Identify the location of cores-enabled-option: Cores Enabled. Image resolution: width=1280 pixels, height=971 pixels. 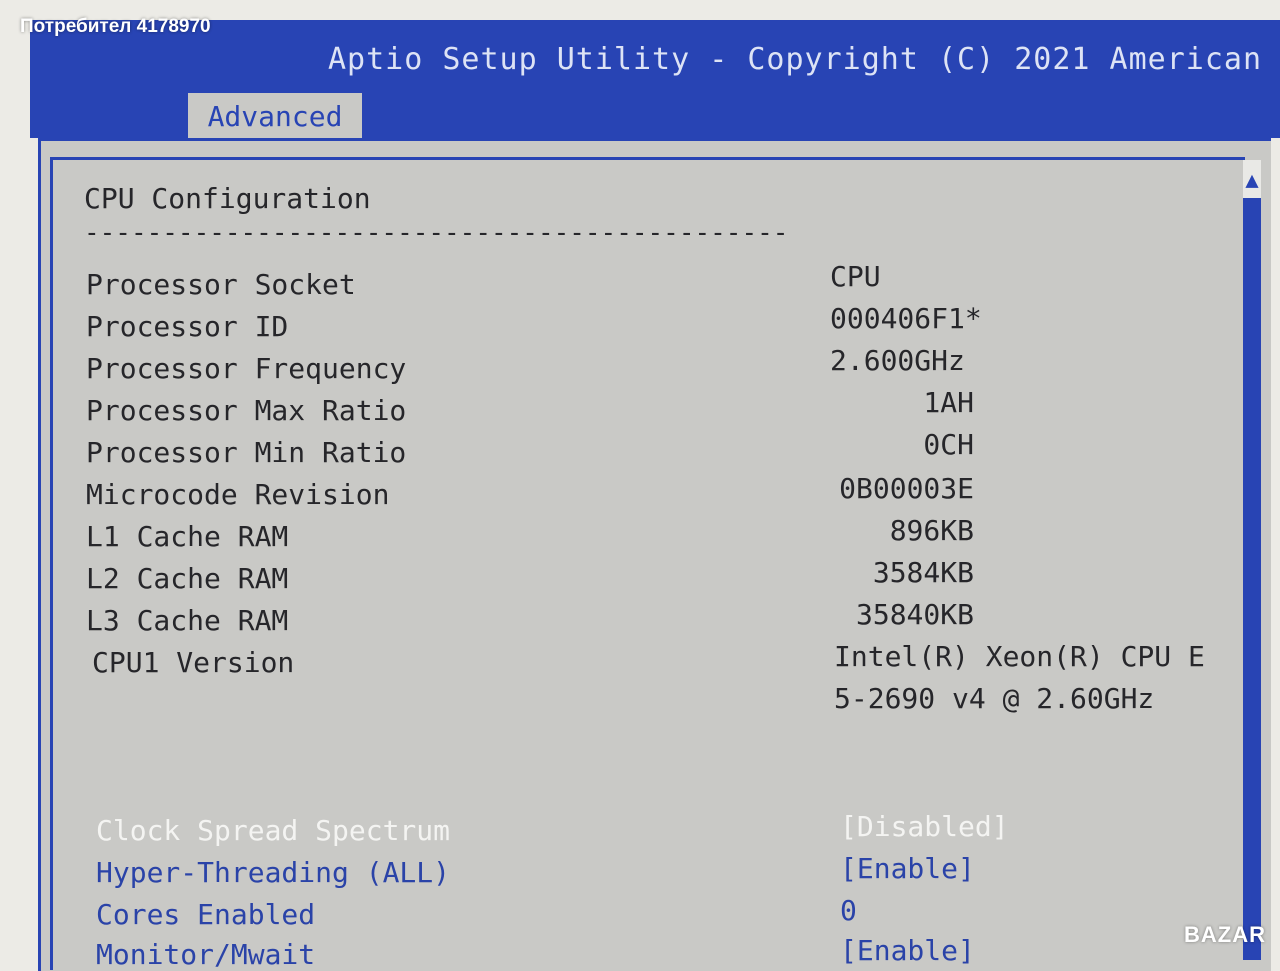
(205, 914).